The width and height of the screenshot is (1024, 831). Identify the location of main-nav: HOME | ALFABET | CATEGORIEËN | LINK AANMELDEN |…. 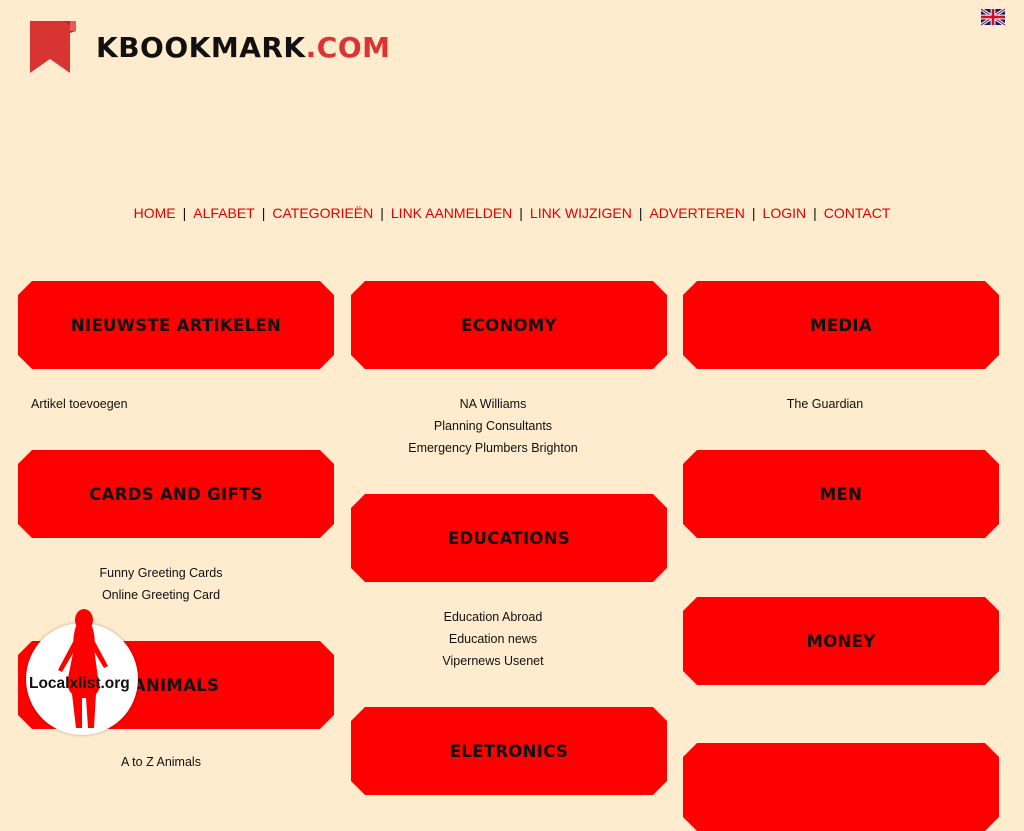
(512, 213).